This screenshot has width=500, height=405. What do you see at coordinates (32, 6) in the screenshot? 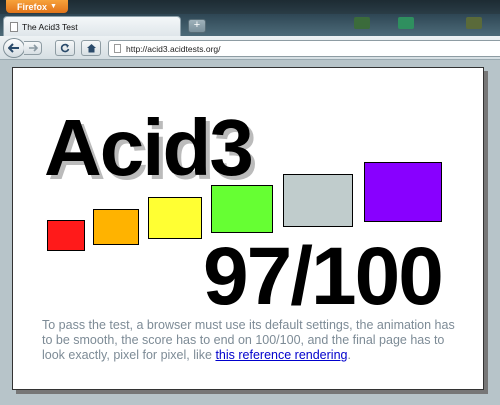
I see `firefox-menu-label: Firefox` at bounding box center [32, 6].